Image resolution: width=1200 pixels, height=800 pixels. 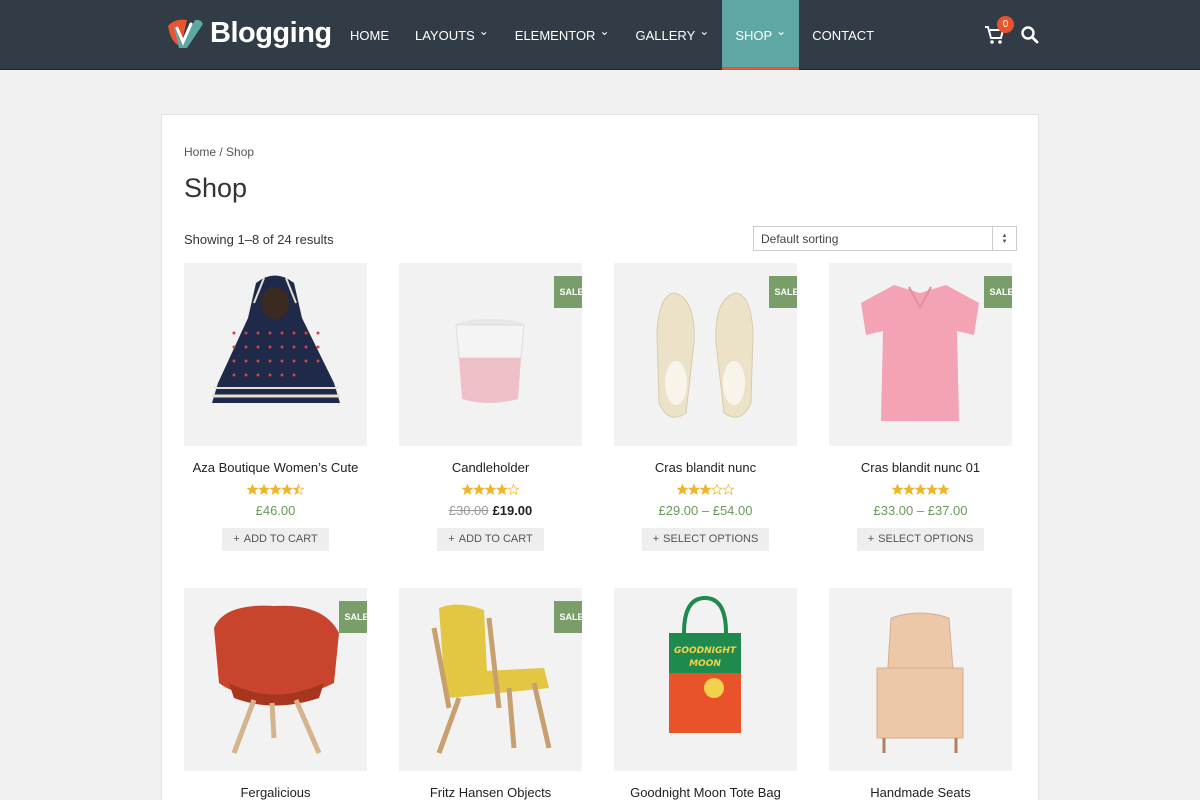 What do you see at coordinates (275, 354) in the screenshot?
I see `product-image-hooded-poncho` at bounding box center [275, 354].